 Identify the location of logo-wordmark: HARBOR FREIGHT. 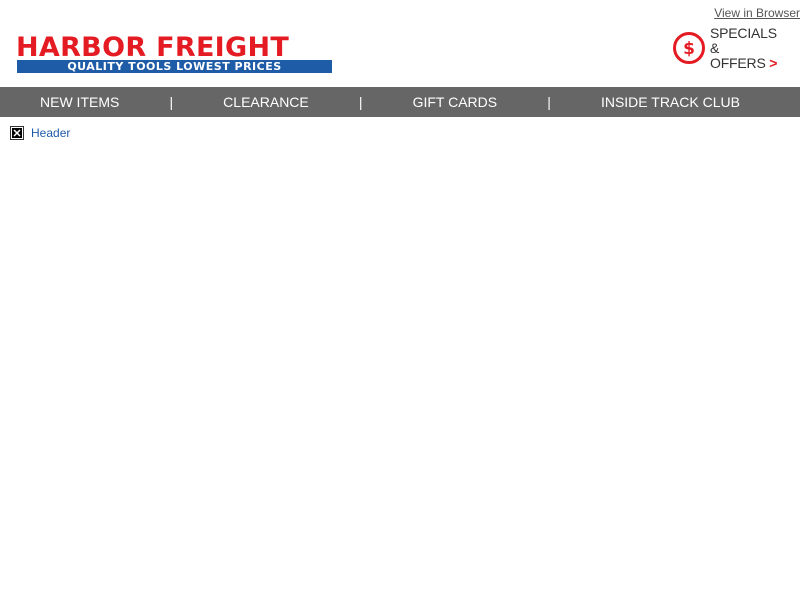
(153, 47).